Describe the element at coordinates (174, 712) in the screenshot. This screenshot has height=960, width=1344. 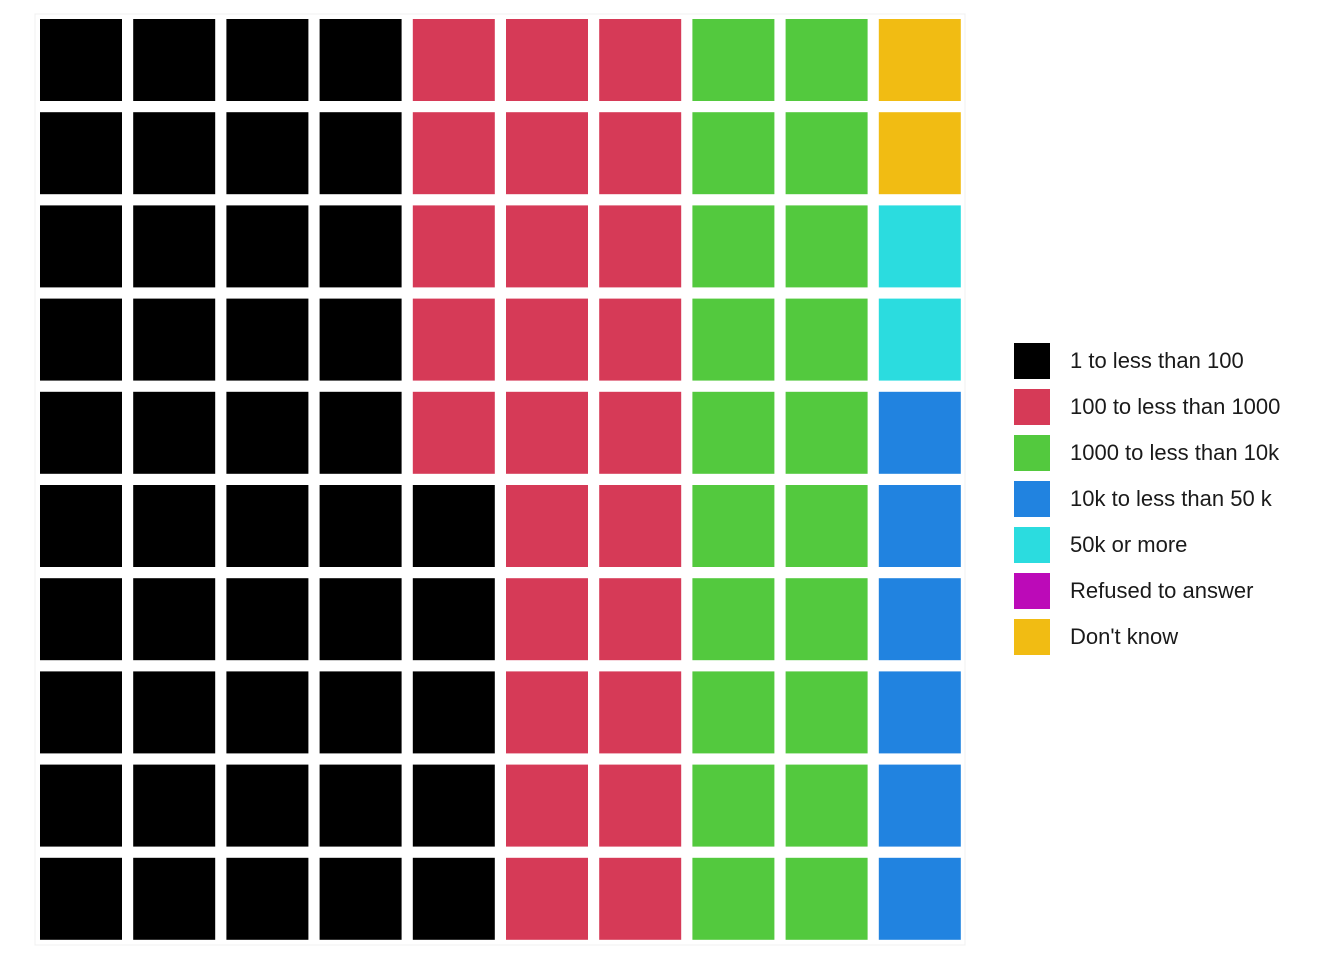
I see `waffle-cell-r8-c2` at that location.